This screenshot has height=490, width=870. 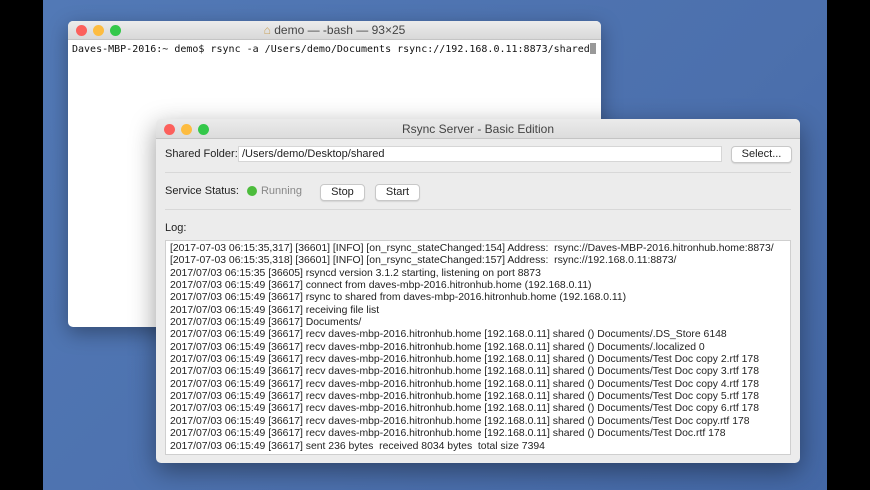 What do you see at coordinates (592, 48) in the screenshot?
I see `cursor` at bounding box center [592, 48].